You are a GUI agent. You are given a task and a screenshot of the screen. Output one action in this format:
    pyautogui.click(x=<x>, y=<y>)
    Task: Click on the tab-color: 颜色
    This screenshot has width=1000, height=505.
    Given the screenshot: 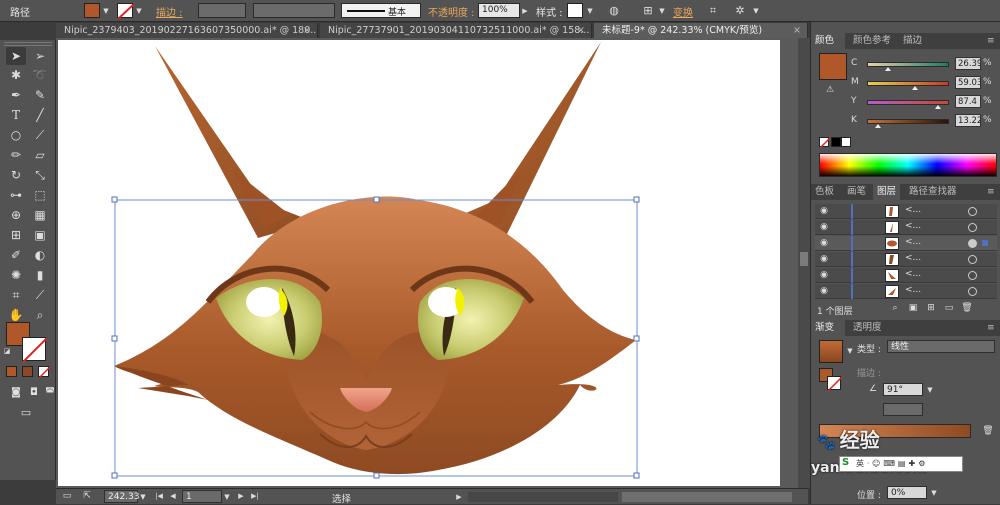 What is the action you would take?
    pyautogui.click(x=828, y=41)
    